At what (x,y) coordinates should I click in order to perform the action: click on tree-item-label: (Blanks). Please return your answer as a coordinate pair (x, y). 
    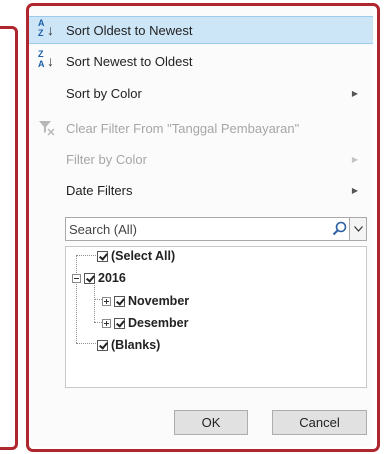
    Looking at the image, I should click on (136, 345).